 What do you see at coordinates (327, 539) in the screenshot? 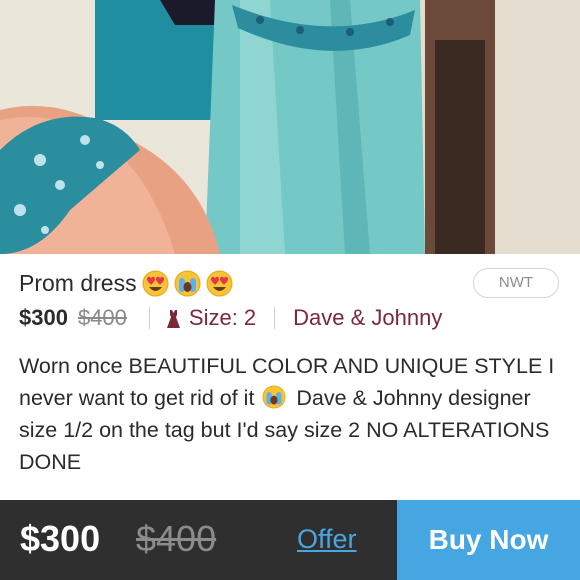
I see `offer-button: Offer` at bounding box center [327, 539].